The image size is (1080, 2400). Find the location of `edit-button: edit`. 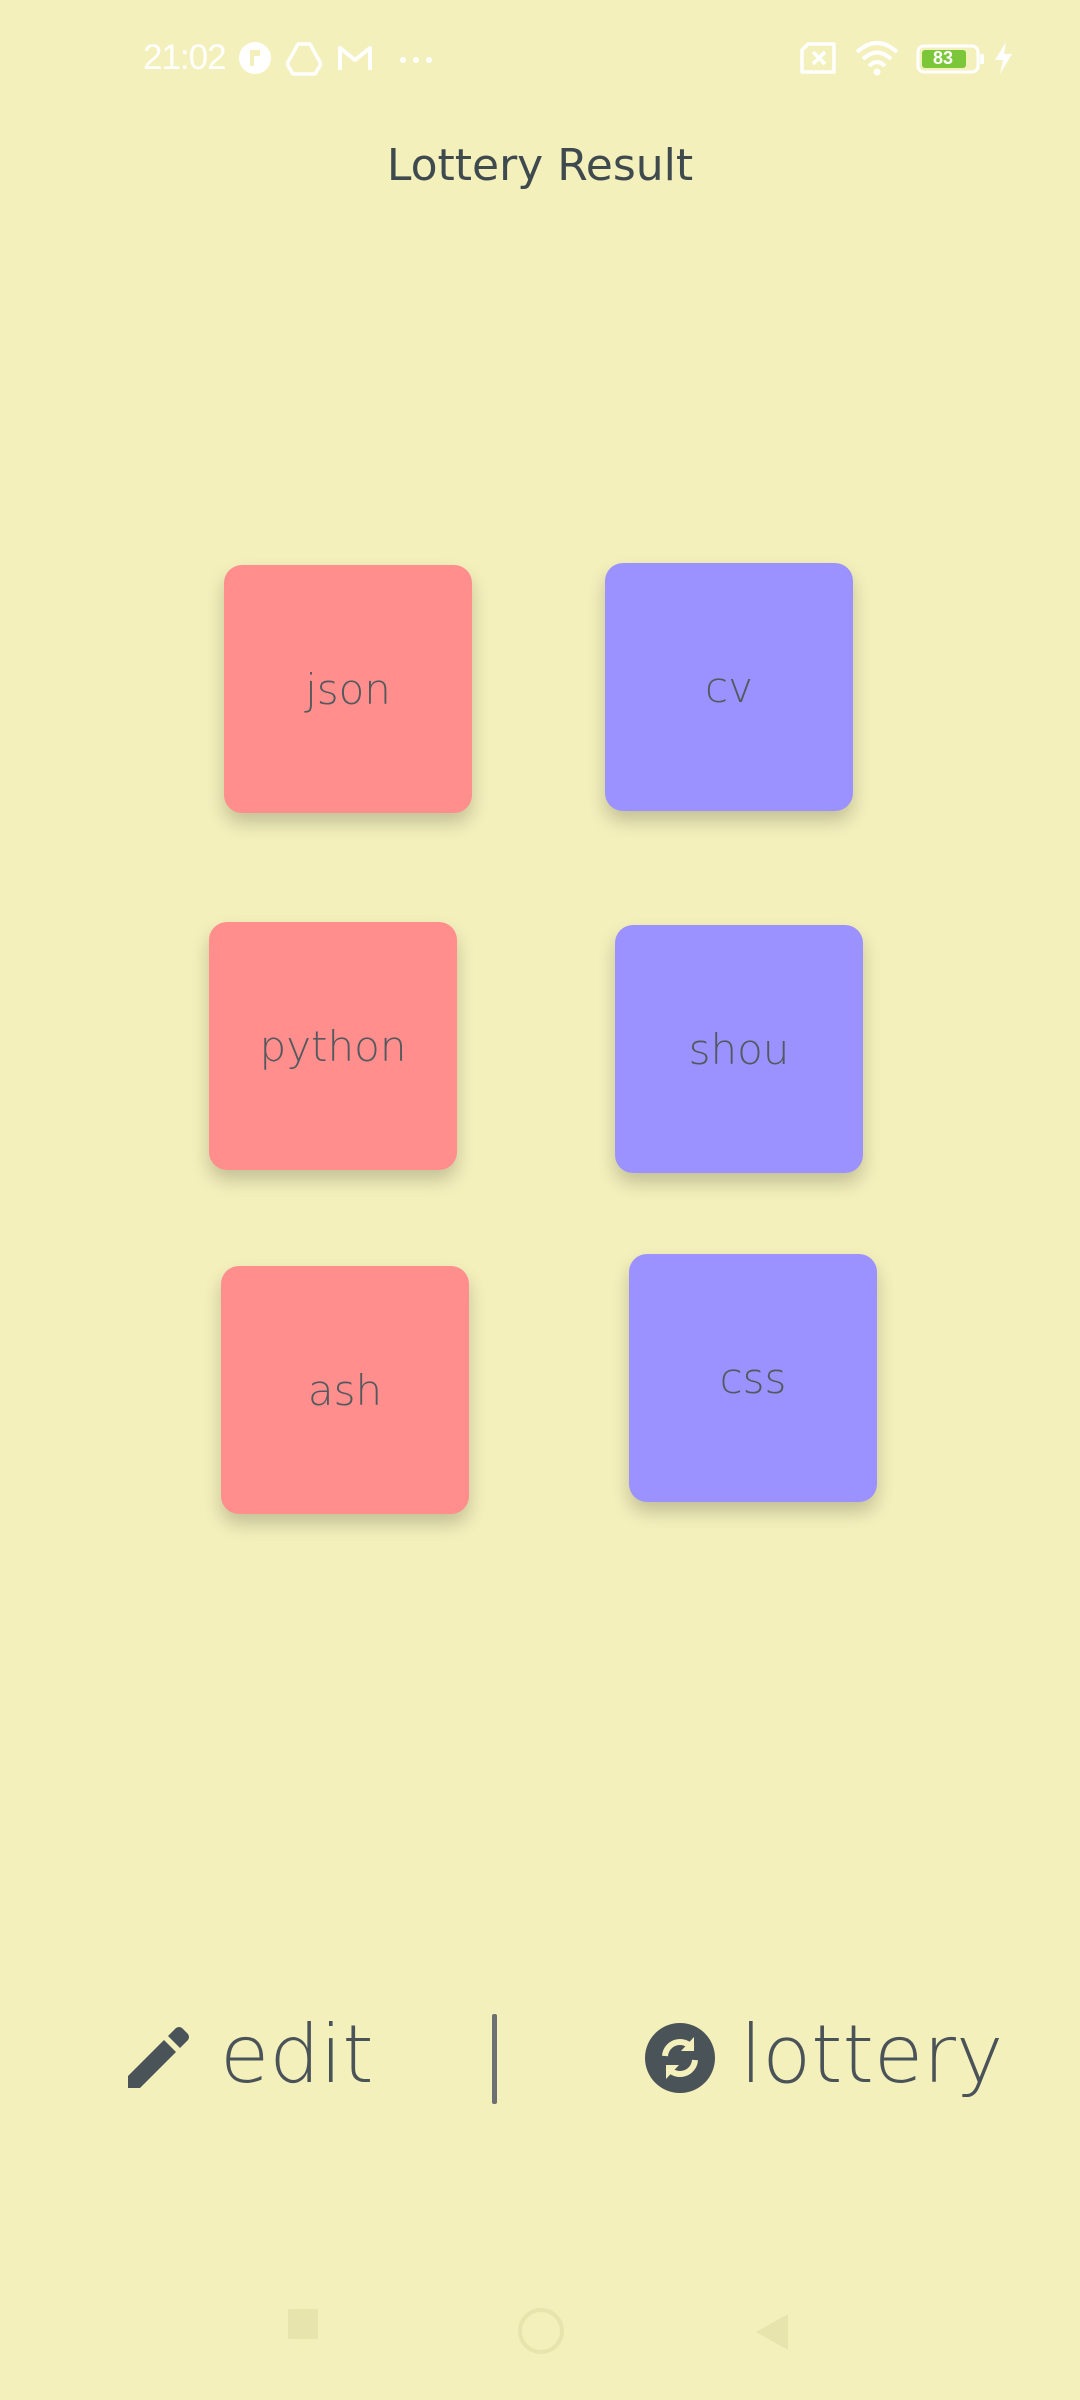

edit-button: edit is located at coordinates (249, 2055).